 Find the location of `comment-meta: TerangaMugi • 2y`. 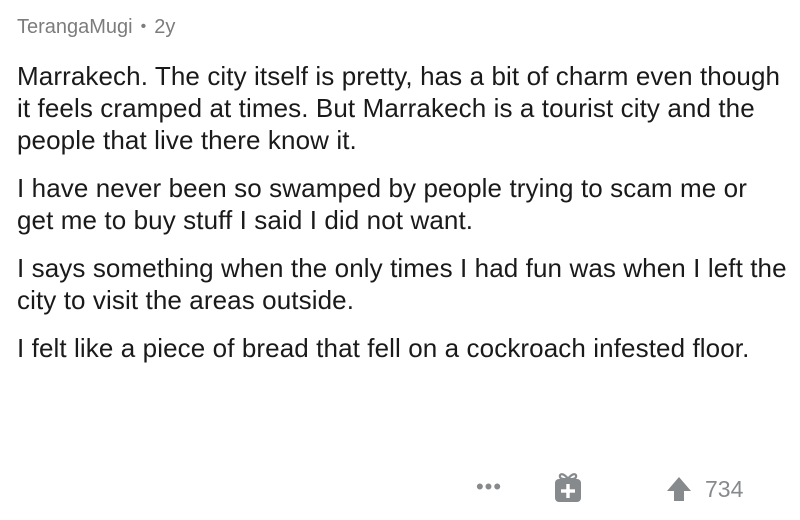

comment-meta: TerangaMugi • 2y is located at coordinates (402, 27).